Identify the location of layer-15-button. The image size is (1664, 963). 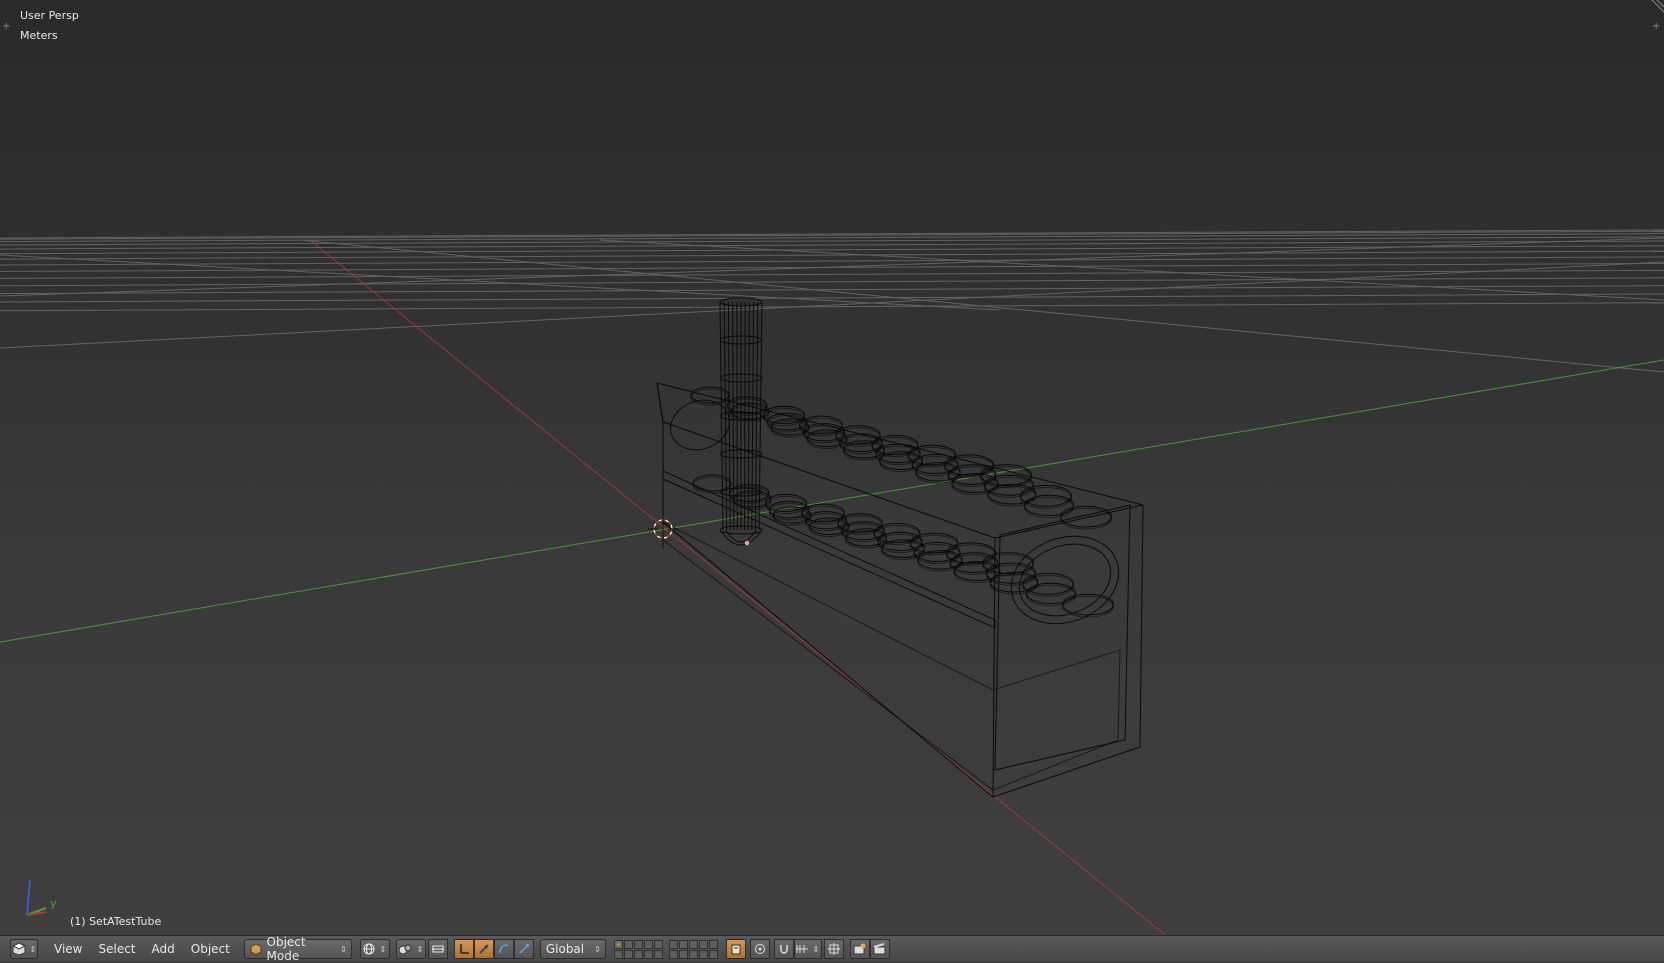
(658, 954).